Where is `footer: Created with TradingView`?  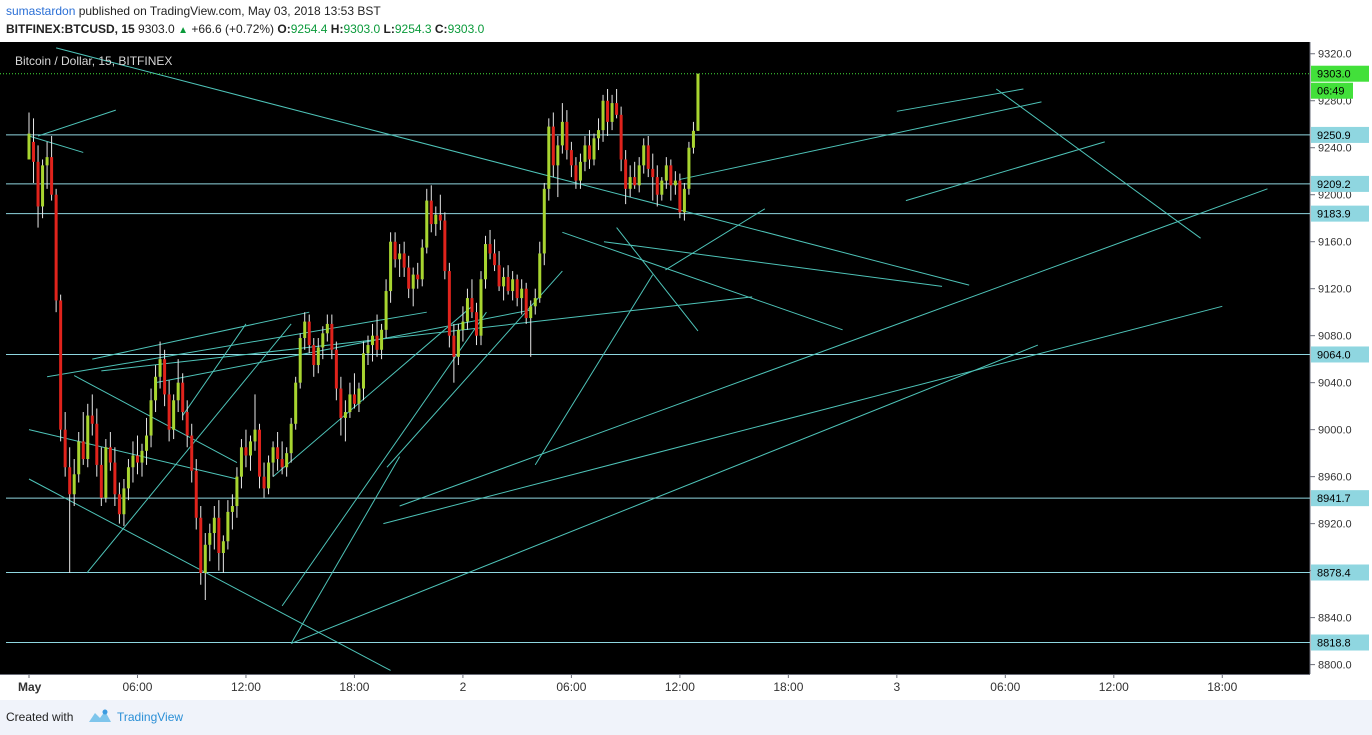
footer: Created with TradingView is located at coordinates (686, 717).